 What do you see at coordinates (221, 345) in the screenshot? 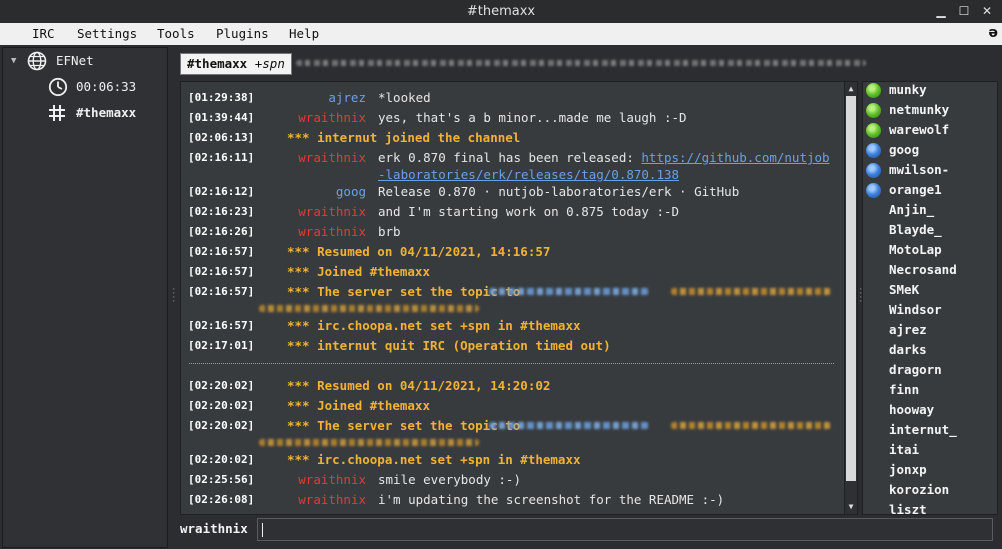
I see `timestamp: [02:17:01]` at bounding box center [221, 345].